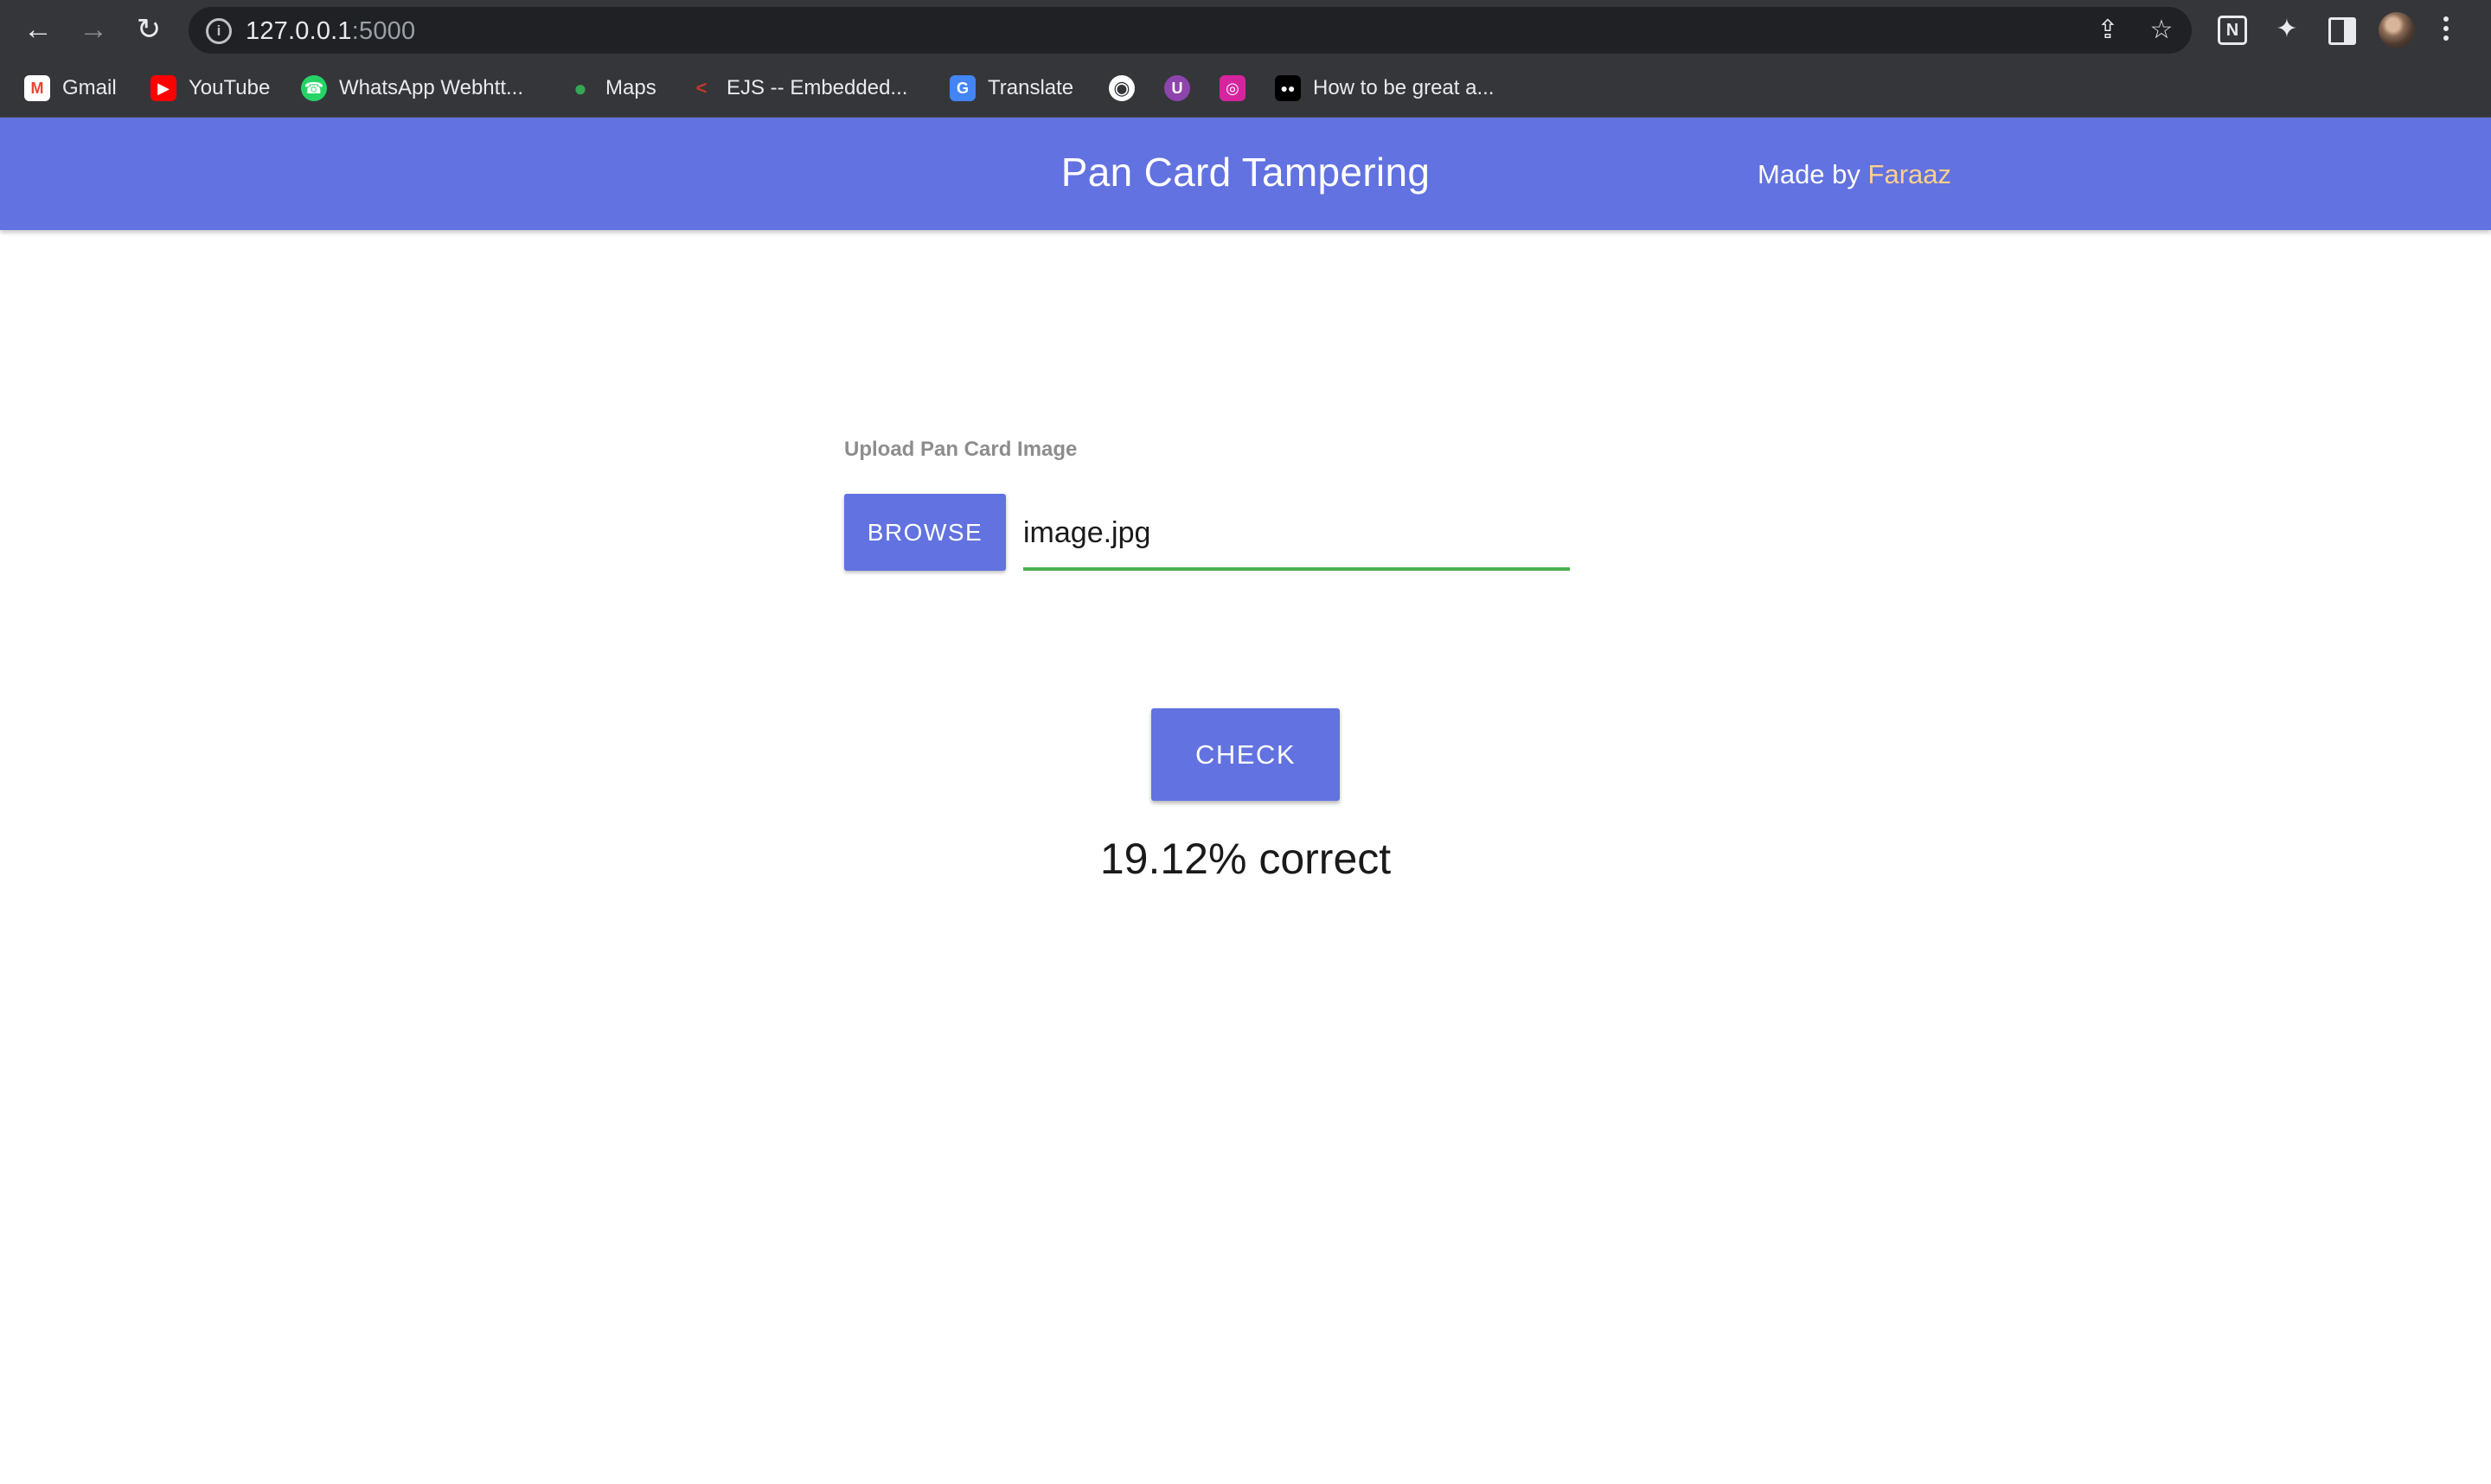  Describe the element at coordinates (1809, 174) in the screenshot. I see `made-by-prefix: Made by` at that location.